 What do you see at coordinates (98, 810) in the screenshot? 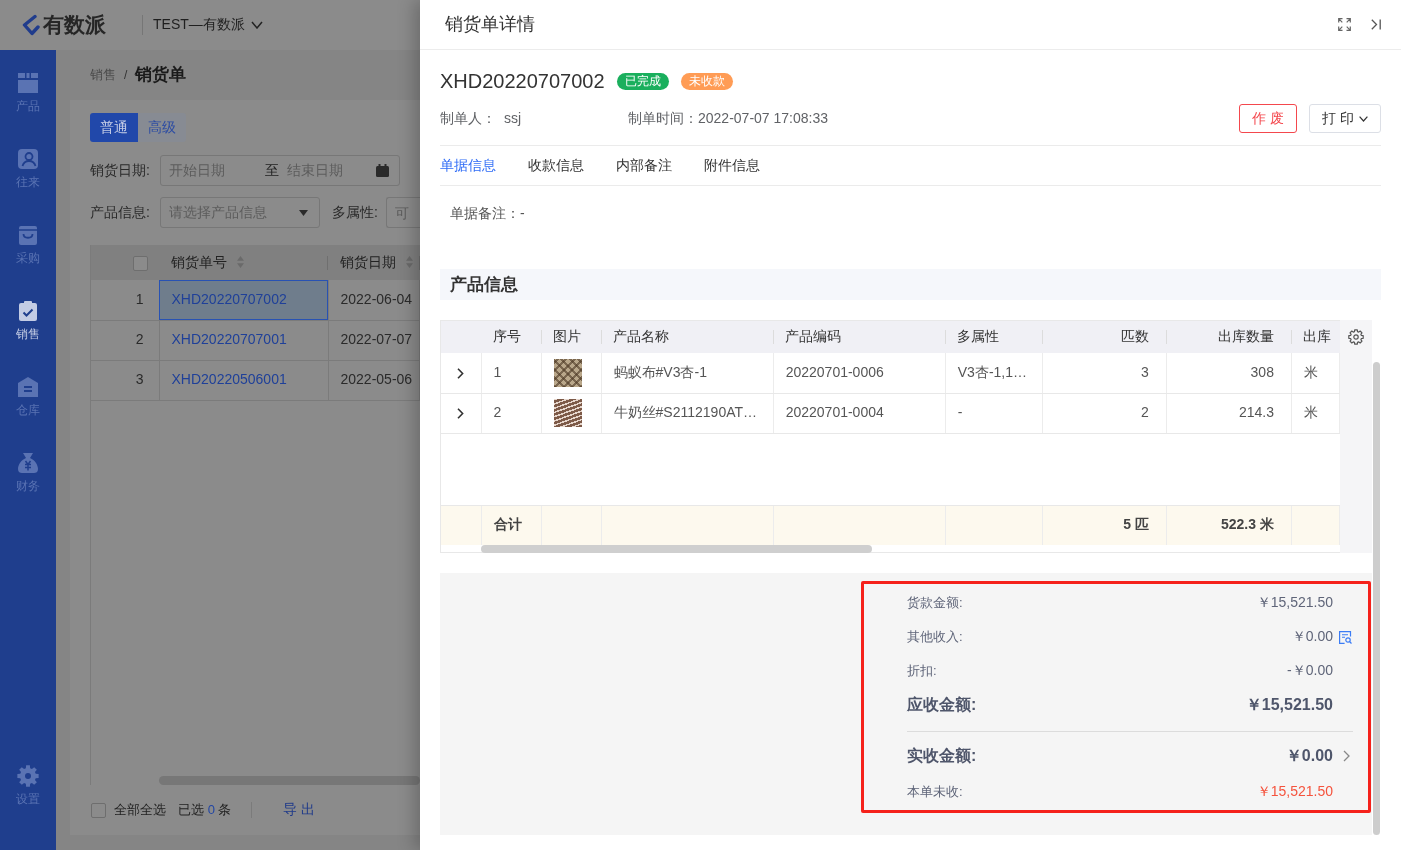
I see `checkbox` at bounding box center [98, 810].